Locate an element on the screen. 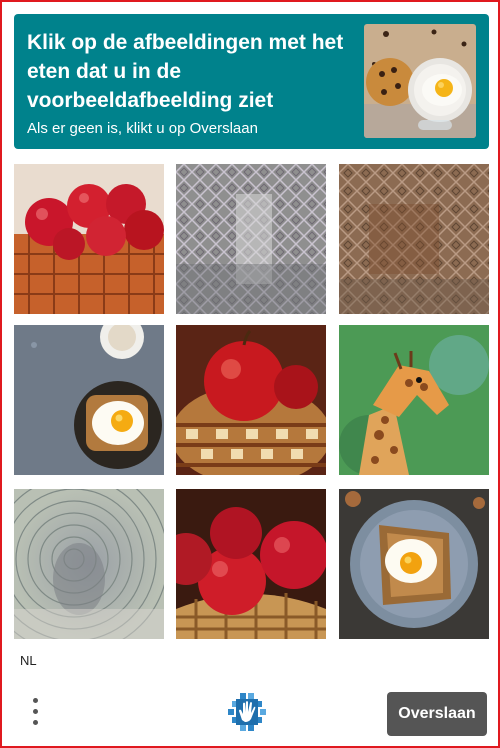 This screenshot has height=748, width=500. language-label: NL is located at coordinates (28, 660).